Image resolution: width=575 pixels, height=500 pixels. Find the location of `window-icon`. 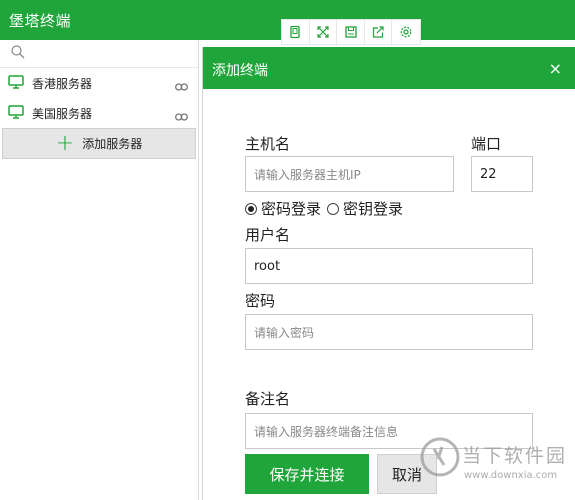

window-icon is located at coordinates (296, 32).